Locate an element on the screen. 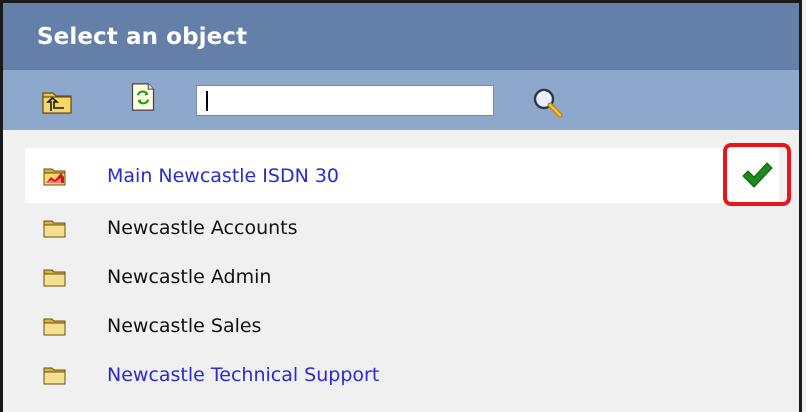  toolbar is located at coordinates (401, 100).